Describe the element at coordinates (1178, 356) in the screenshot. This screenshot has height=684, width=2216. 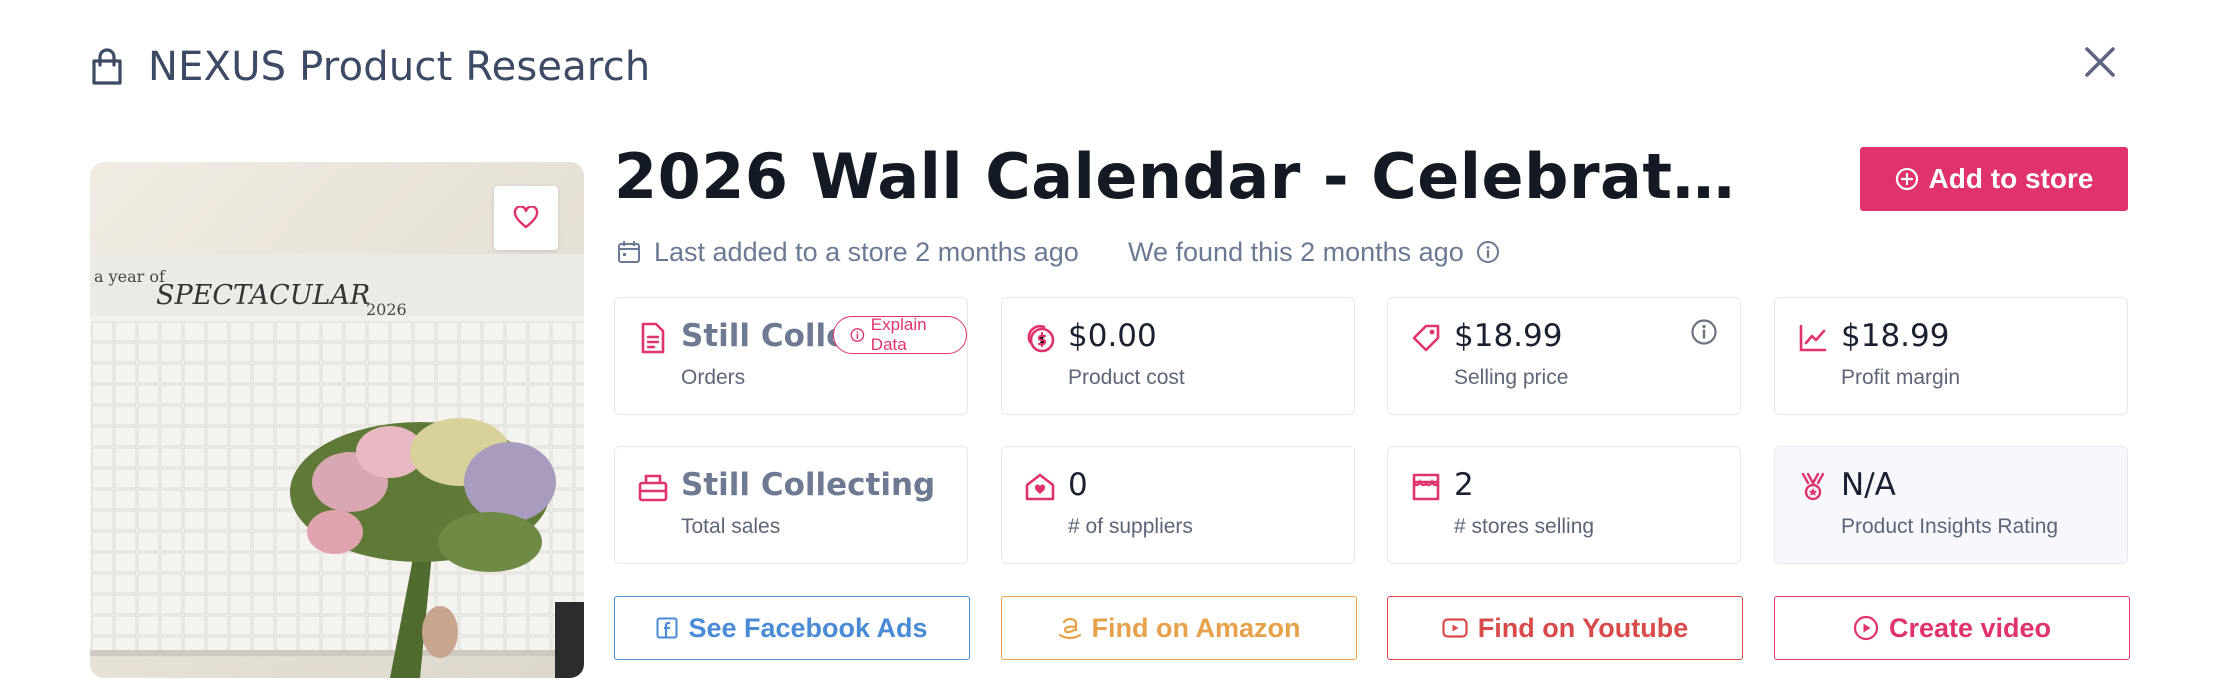
I see `stat-card-product-cost: $0.00 Product cost` at that location.